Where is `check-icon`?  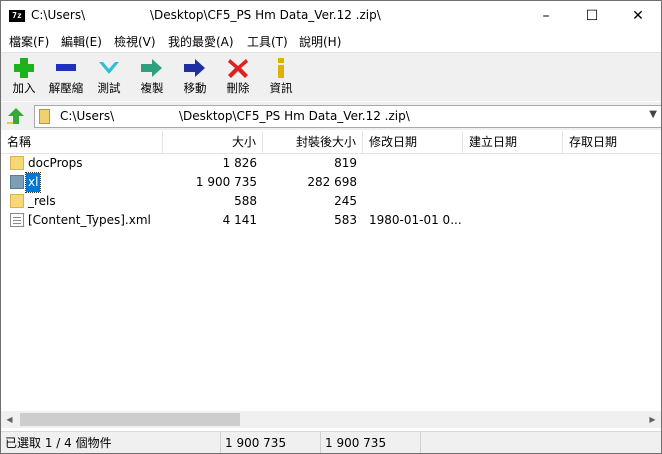
check-icon is located at coordinates (109, 68).